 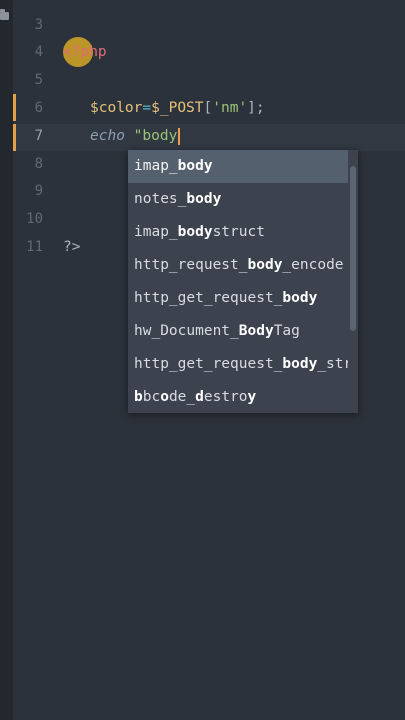 I want to click on suggestion-text: de_, so click(x=182, y=397).